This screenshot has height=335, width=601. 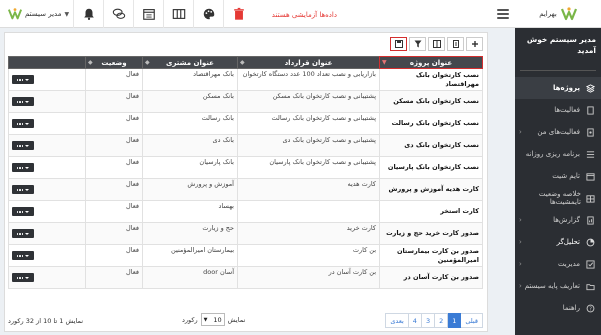 What do you see at coordinates (436, 44) in the screenshot?
I see `columns-button` at bounding box center [436, 44].